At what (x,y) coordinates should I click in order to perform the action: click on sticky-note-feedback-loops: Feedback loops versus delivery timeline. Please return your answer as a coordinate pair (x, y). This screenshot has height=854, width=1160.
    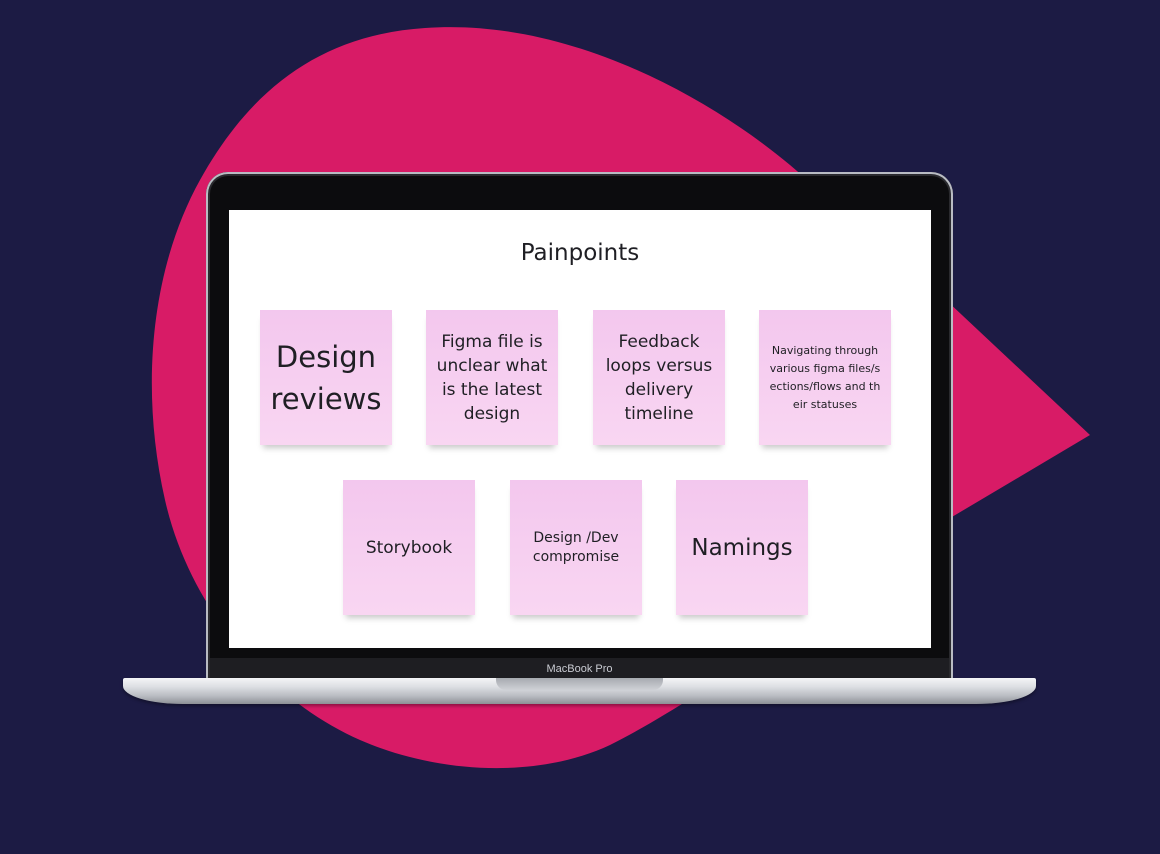
    Looking at the image, I should click on (659, 377).